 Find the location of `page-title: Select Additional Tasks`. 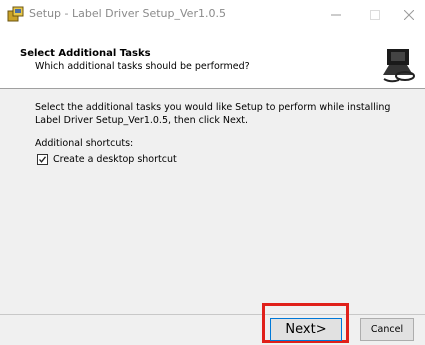

page-title: Select Additional Tasks is located at coordinates (85, 53).